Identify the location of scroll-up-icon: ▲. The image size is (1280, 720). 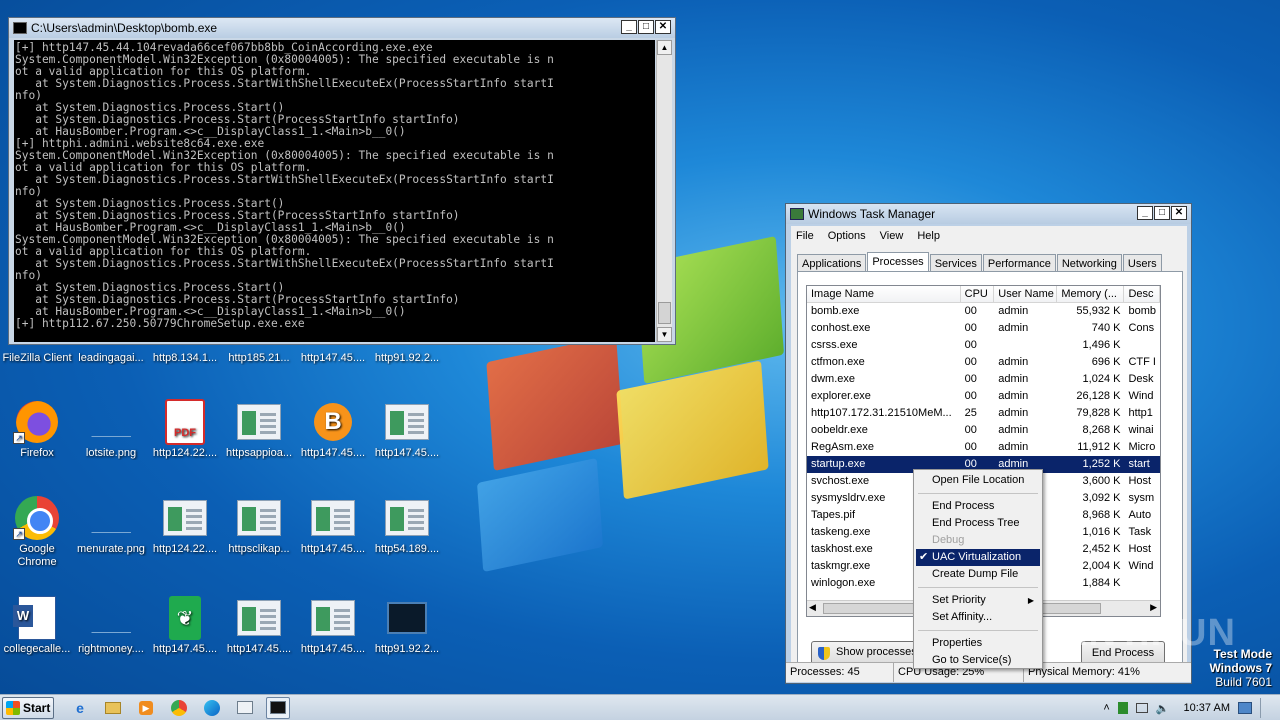
(664, 47).